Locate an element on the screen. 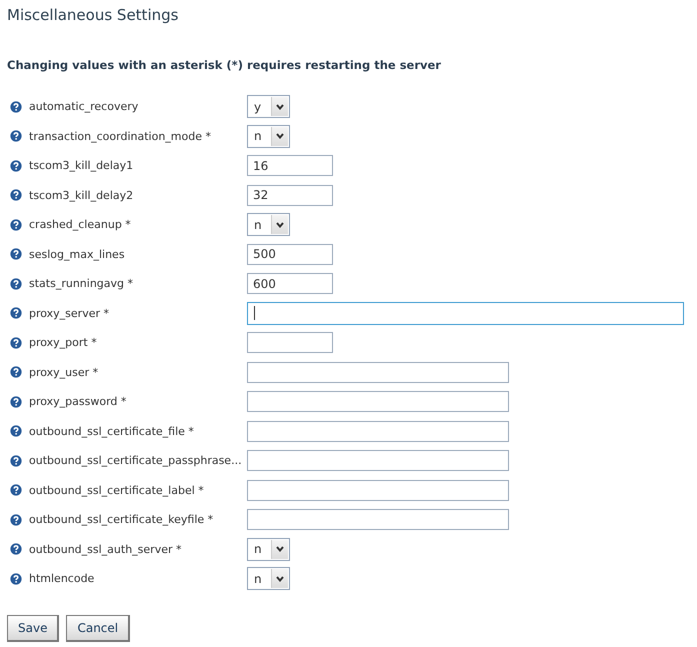 The height and width of the screenshot is (647, 697). setting-label: seslog_max_lines is located at coordinates (77, 254).